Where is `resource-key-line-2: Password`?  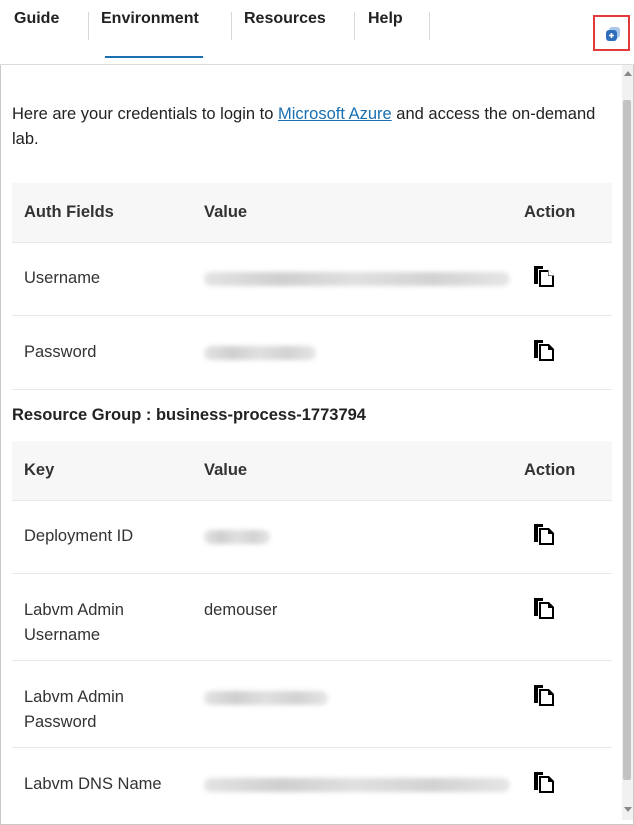 resource-key-line-2: Password is located at coordinates (60, 722).